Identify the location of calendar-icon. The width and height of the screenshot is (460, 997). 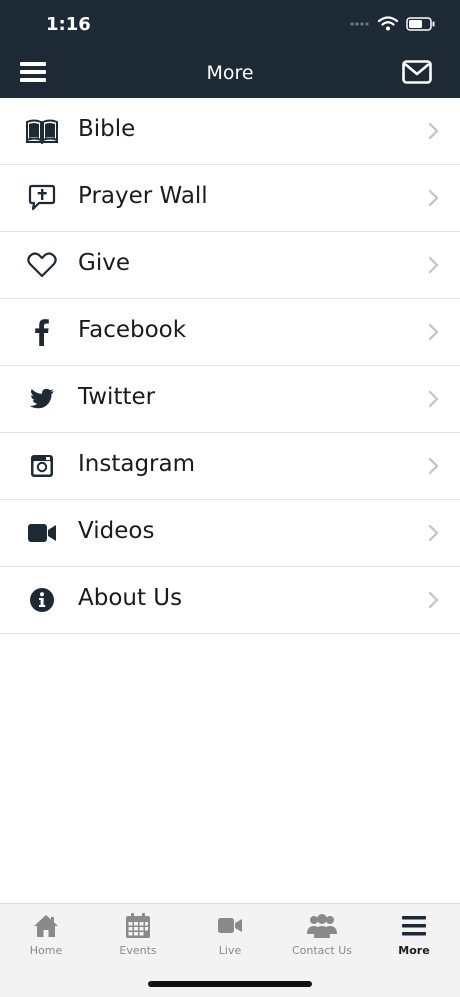
(138, 925).